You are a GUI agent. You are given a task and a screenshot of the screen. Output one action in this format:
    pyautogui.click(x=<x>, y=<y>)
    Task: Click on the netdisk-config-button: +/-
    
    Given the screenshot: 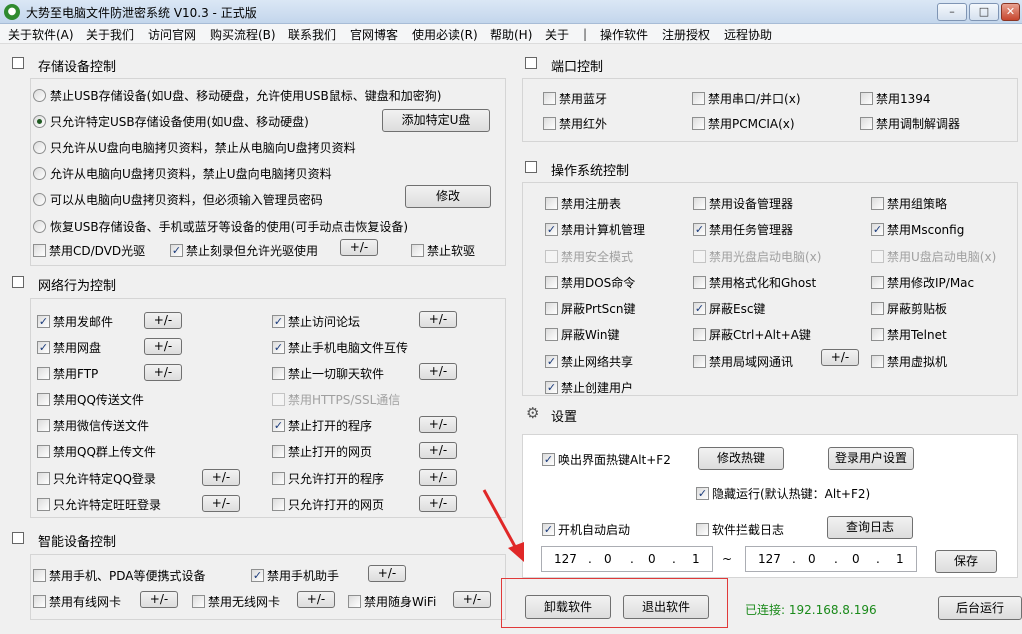 What is the action you would take?
    pyautogui.click(x=163, y=346)
    